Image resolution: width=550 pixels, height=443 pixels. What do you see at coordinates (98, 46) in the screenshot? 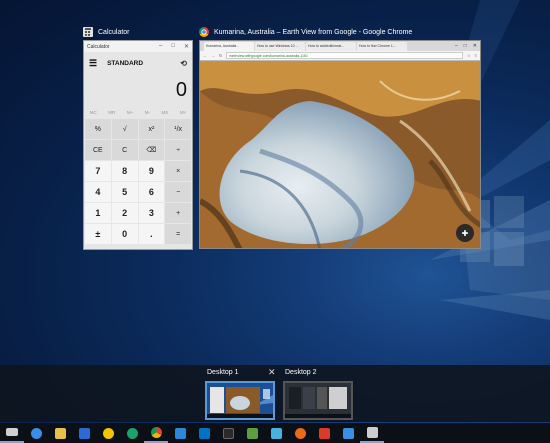
I see `calculator-titlebar-text: Calculator` at bounding box center [98, 46].